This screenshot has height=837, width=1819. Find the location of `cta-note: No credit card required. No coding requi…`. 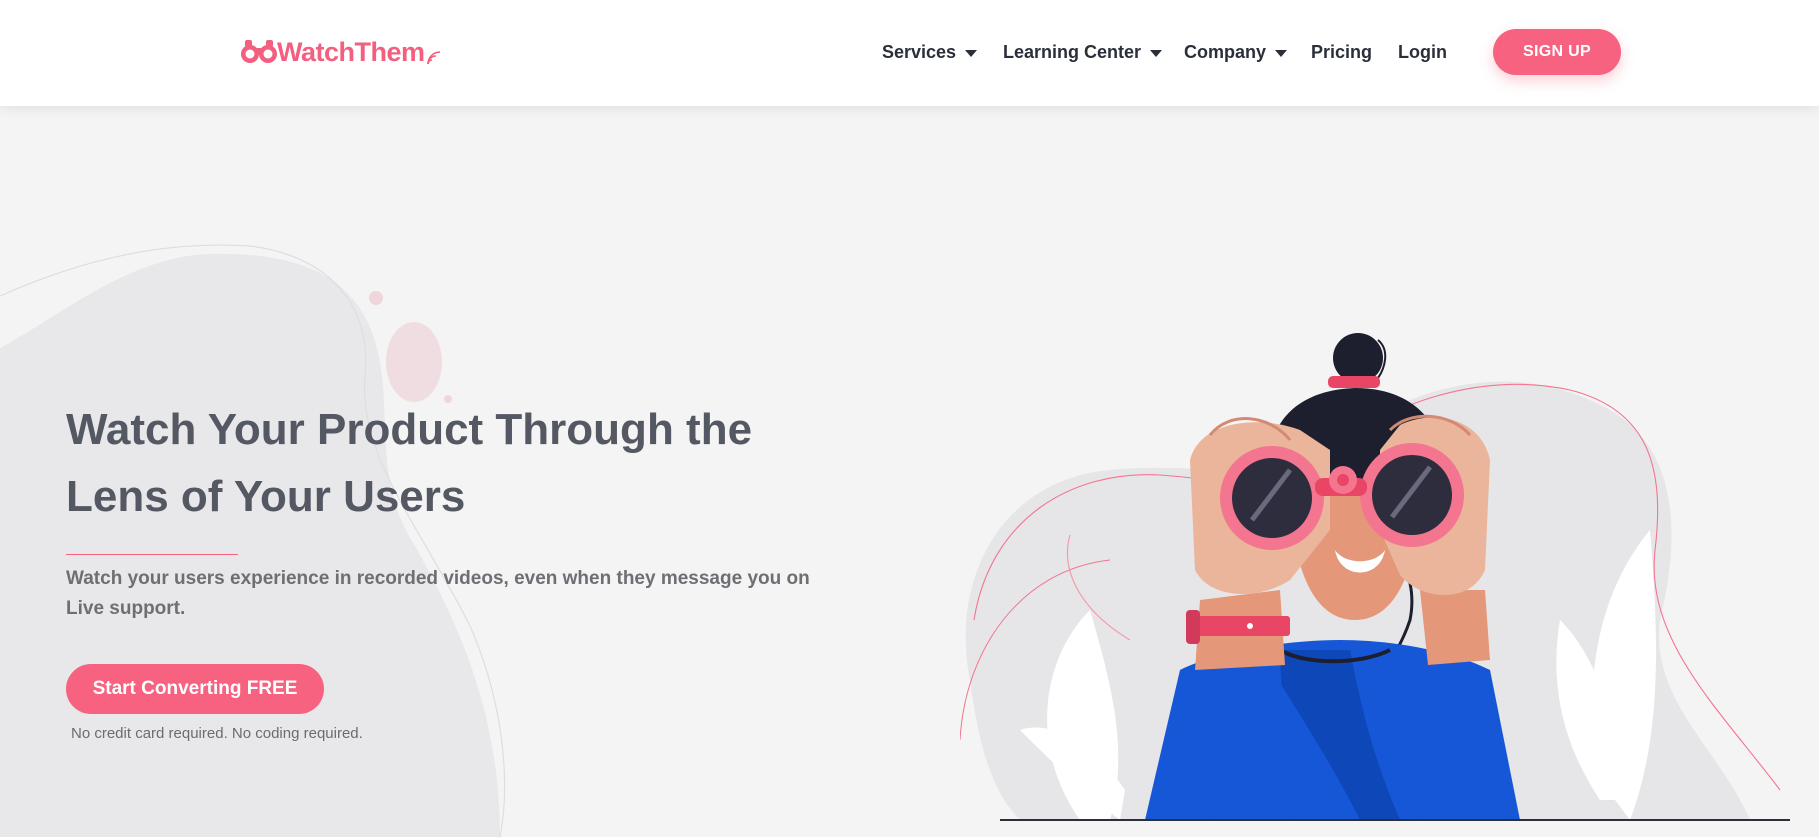

cta-note: No credit card required. No coding requi… is located at coordinates (217, 733).